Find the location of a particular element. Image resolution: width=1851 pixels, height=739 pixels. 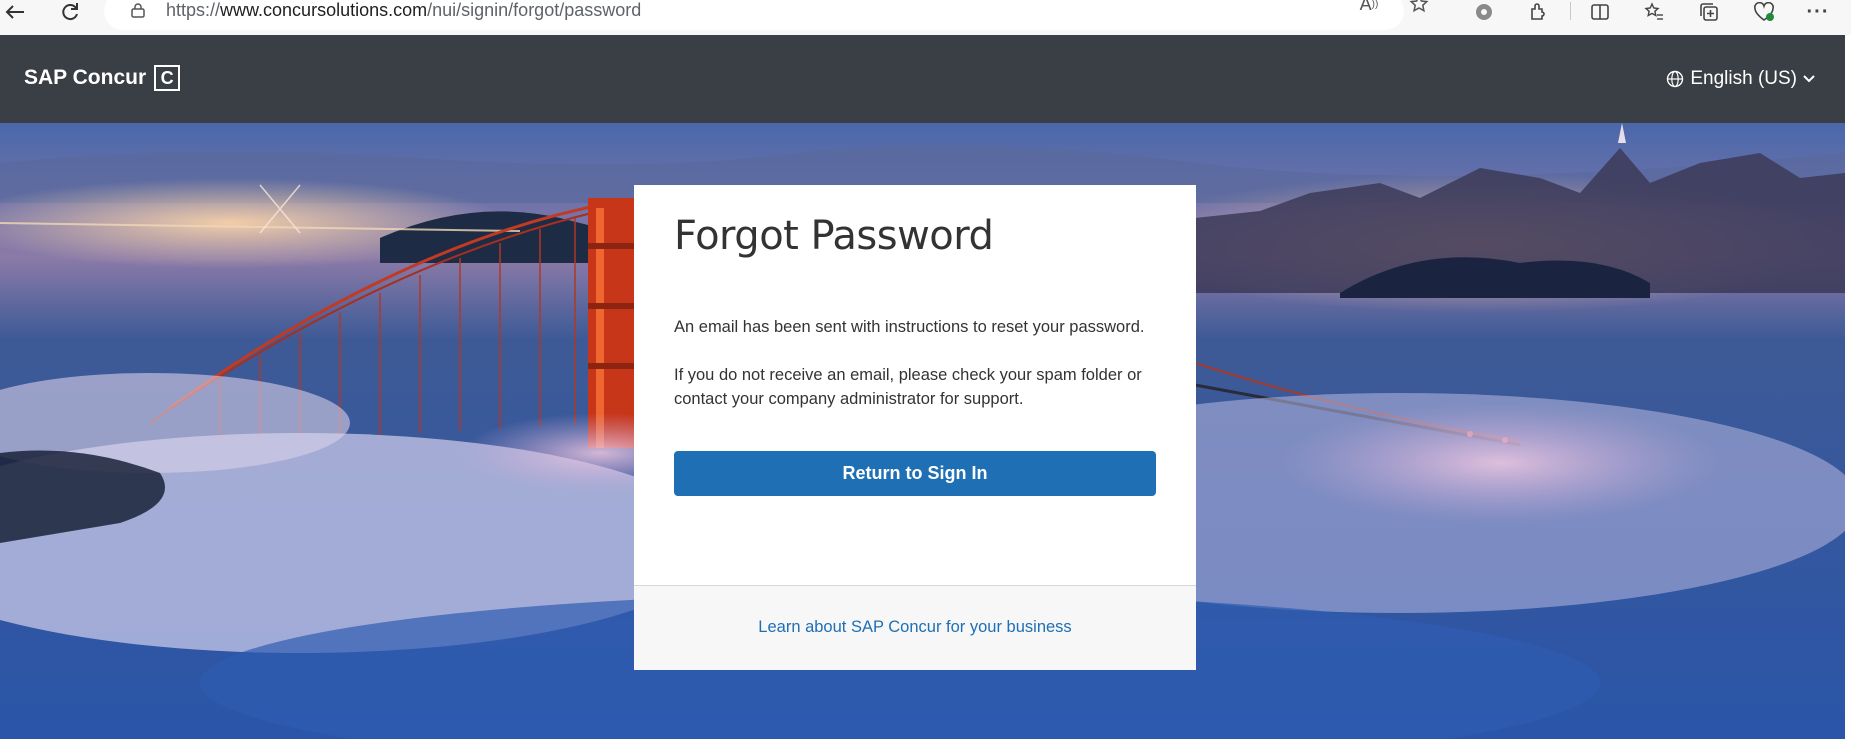

logo-text: SAP Concur is located at coordinates (85, 77).